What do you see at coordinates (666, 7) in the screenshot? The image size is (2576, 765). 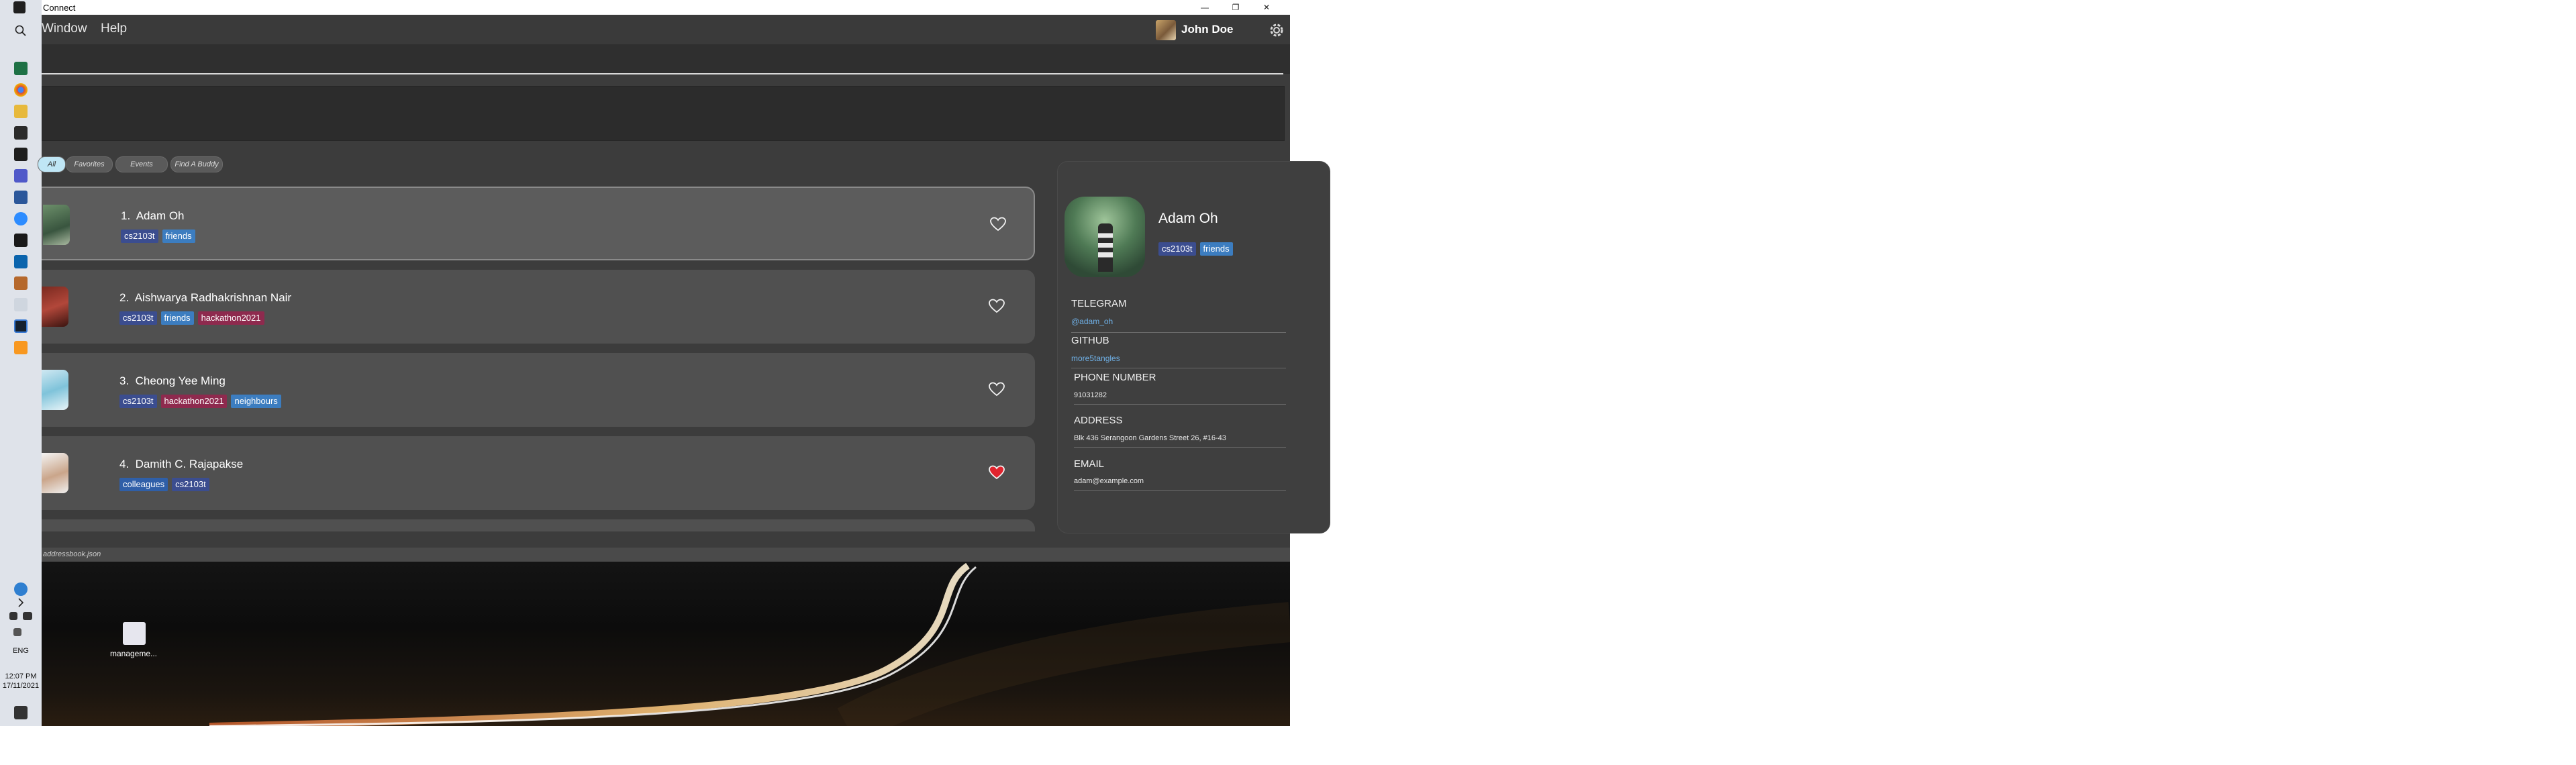 I see `title-bar: Connect — ❐ ✕` at bounding box center [666, 7].